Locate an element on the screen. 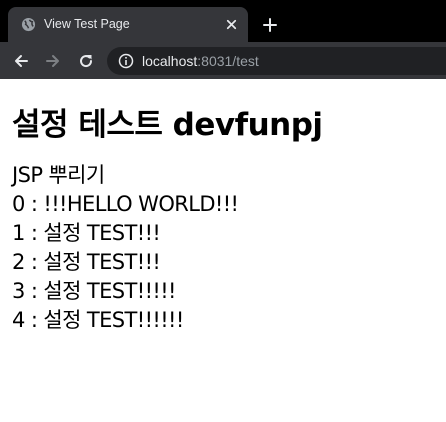  close-icon is located at coordinates (231, 24).